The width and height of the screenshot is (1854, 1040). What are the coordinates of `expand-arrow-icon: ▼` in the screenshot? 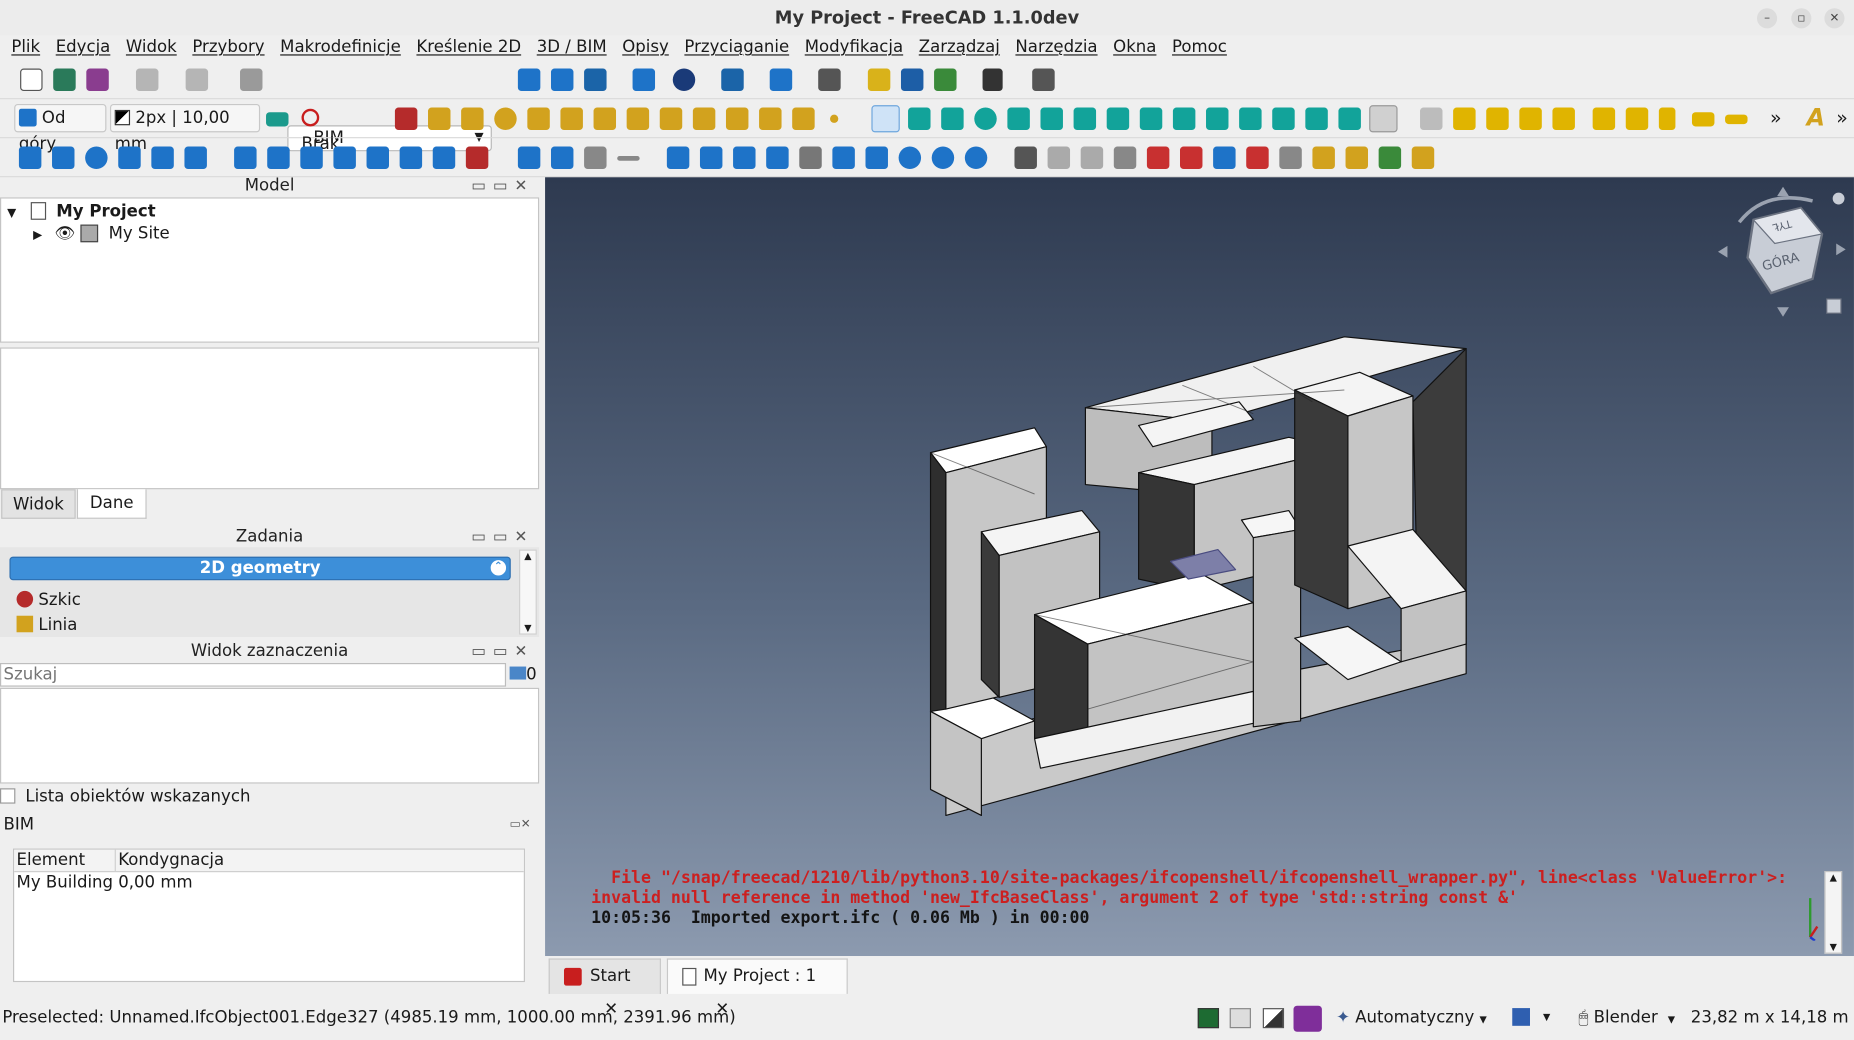 It's located at (11, 213).